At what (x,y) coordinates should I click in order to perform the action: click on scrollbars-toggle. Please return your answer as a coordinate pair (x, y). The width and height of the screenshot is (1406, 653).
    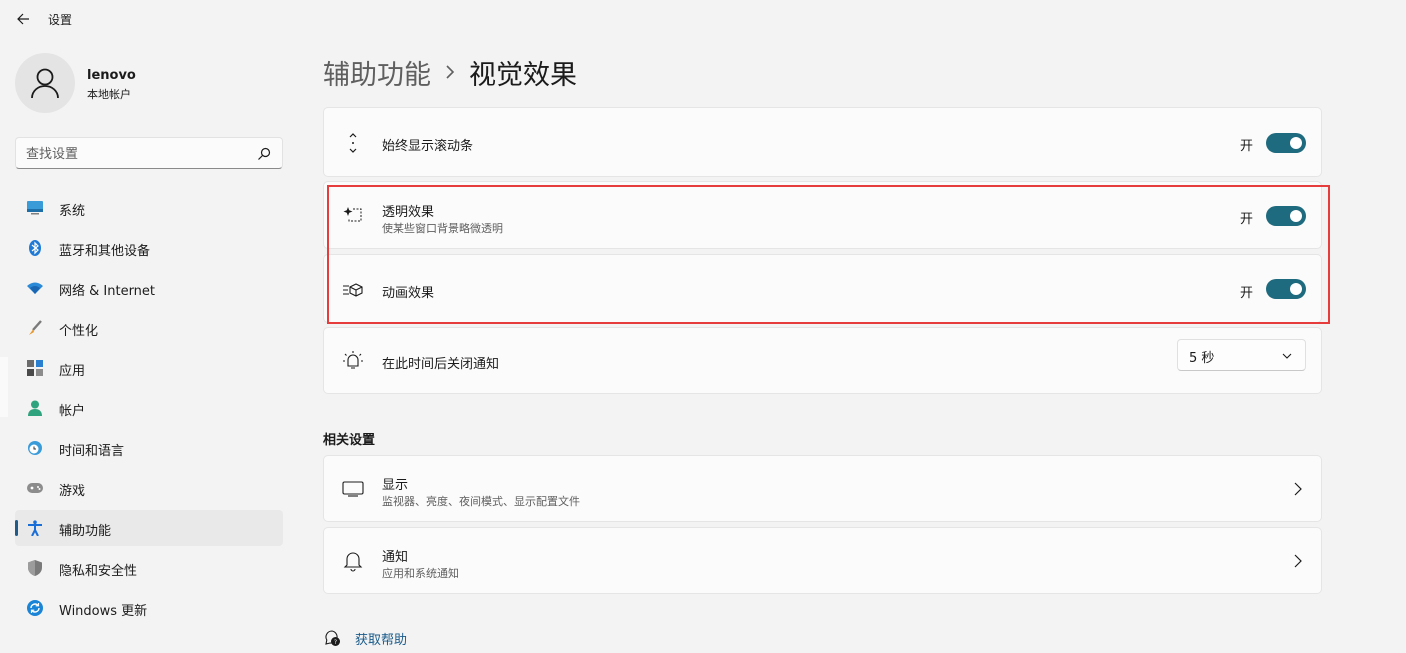
    Looking at the image, I should click on (1286, 143).